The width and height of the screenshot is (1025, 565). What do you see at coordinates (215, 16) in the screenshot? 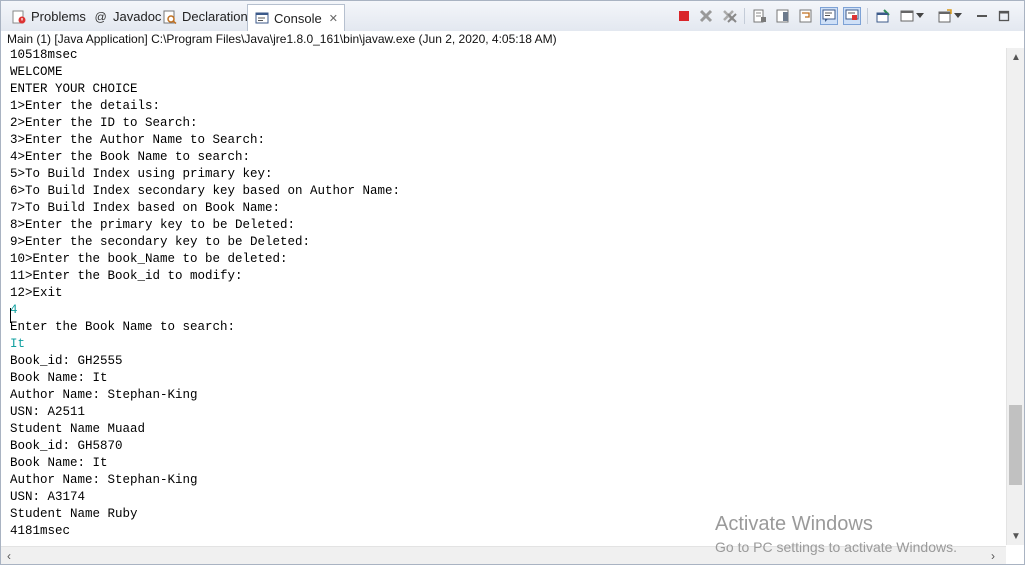
I see `tab-declaration-label: Declaration` at bounding box center [215, 16].